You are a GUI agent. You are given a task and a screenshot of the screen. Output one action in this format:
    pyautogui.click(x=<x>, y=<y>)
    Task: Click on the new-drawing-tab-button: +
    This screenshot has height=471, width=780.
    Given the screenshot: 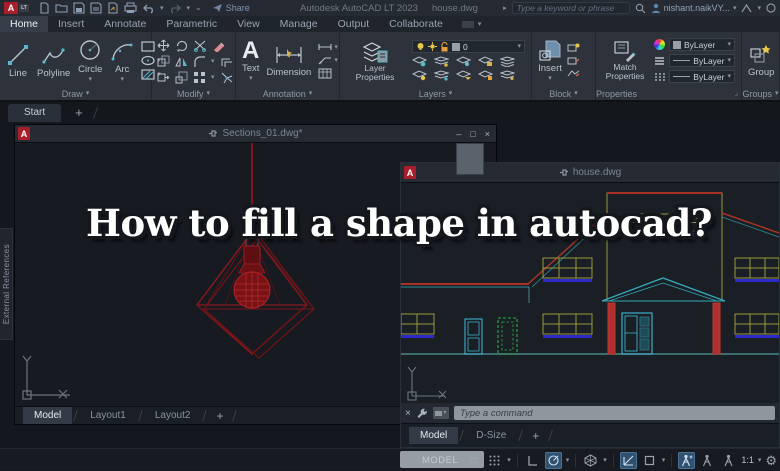 What is the action you would take?
    pyautogui.click(x=79, y=113)
    